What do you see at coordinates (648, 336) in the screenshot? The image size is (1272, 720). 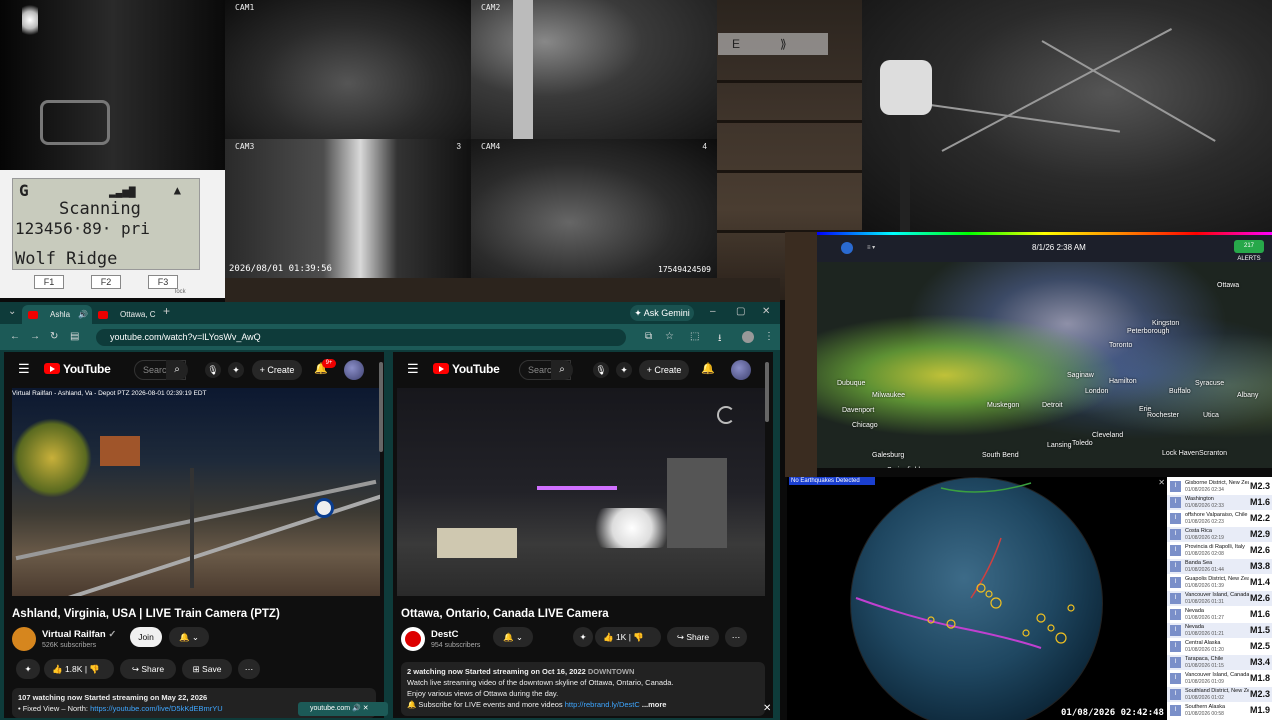 I see `cast-icon: ⧉` at bounding box center [648, 336].